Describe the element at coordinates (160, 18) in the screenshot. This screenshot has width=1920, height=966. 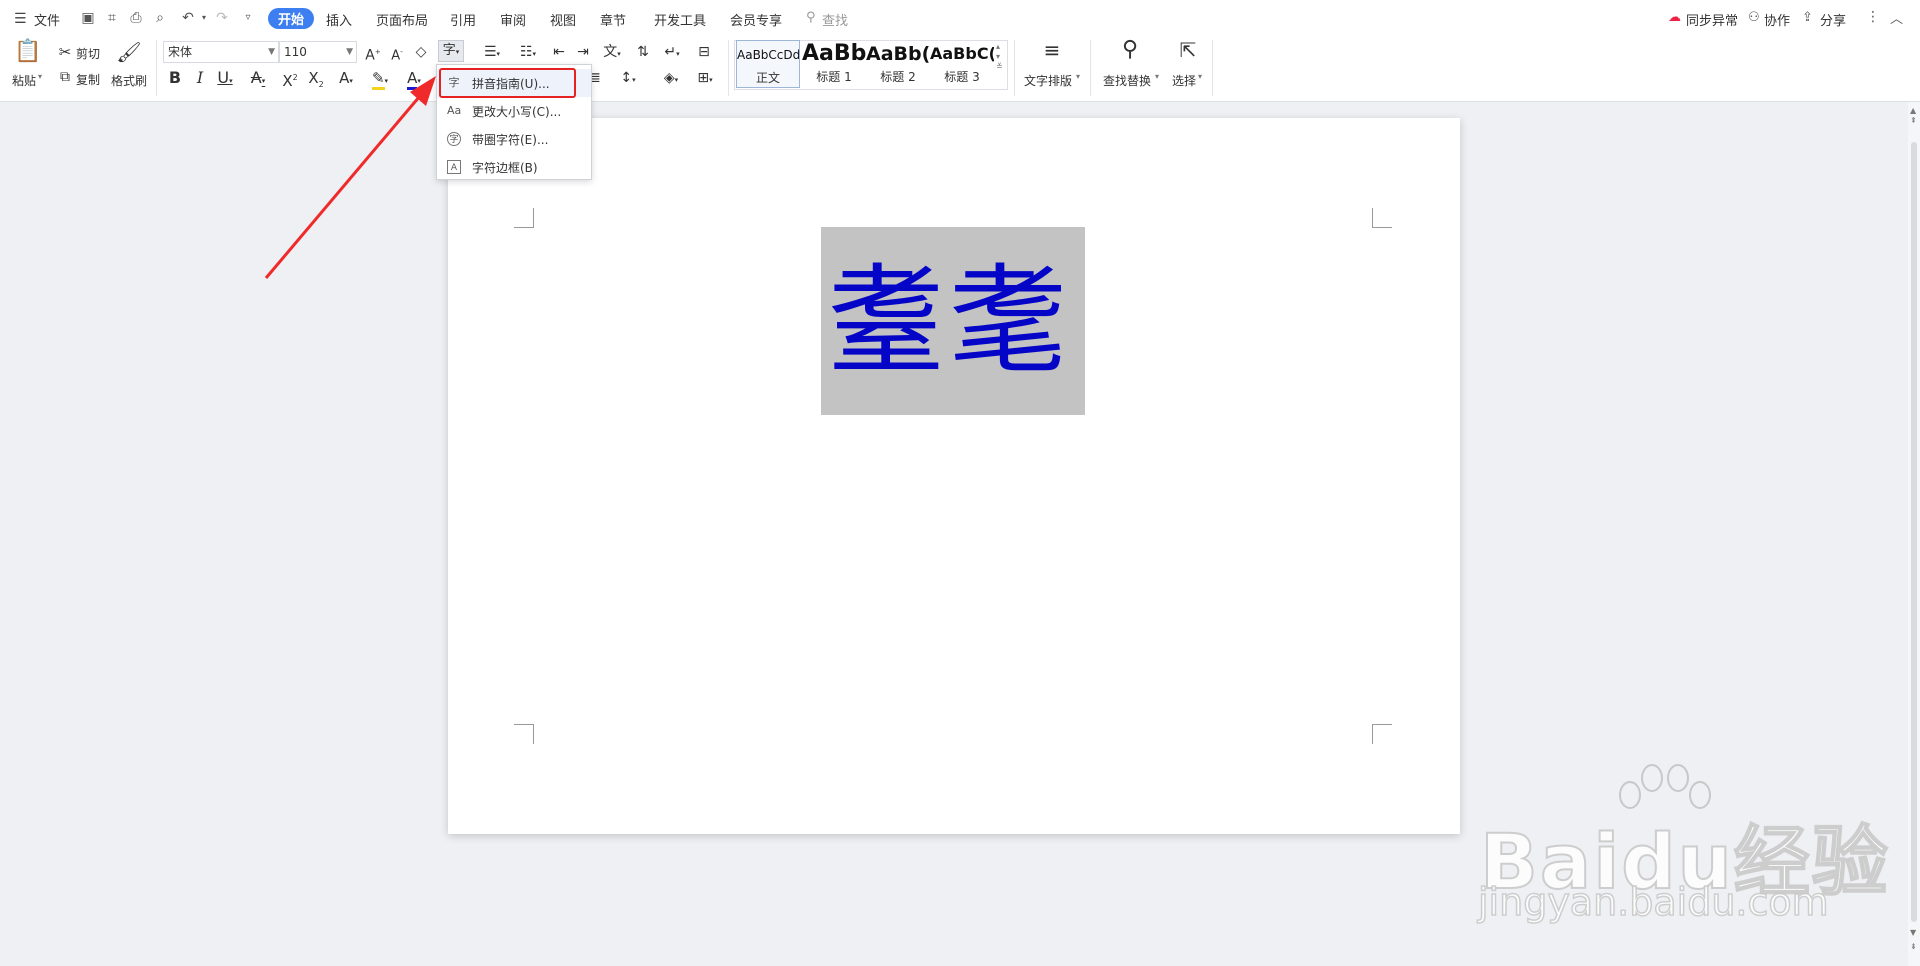
I see `print-preview-icon: ⌕` at that location.